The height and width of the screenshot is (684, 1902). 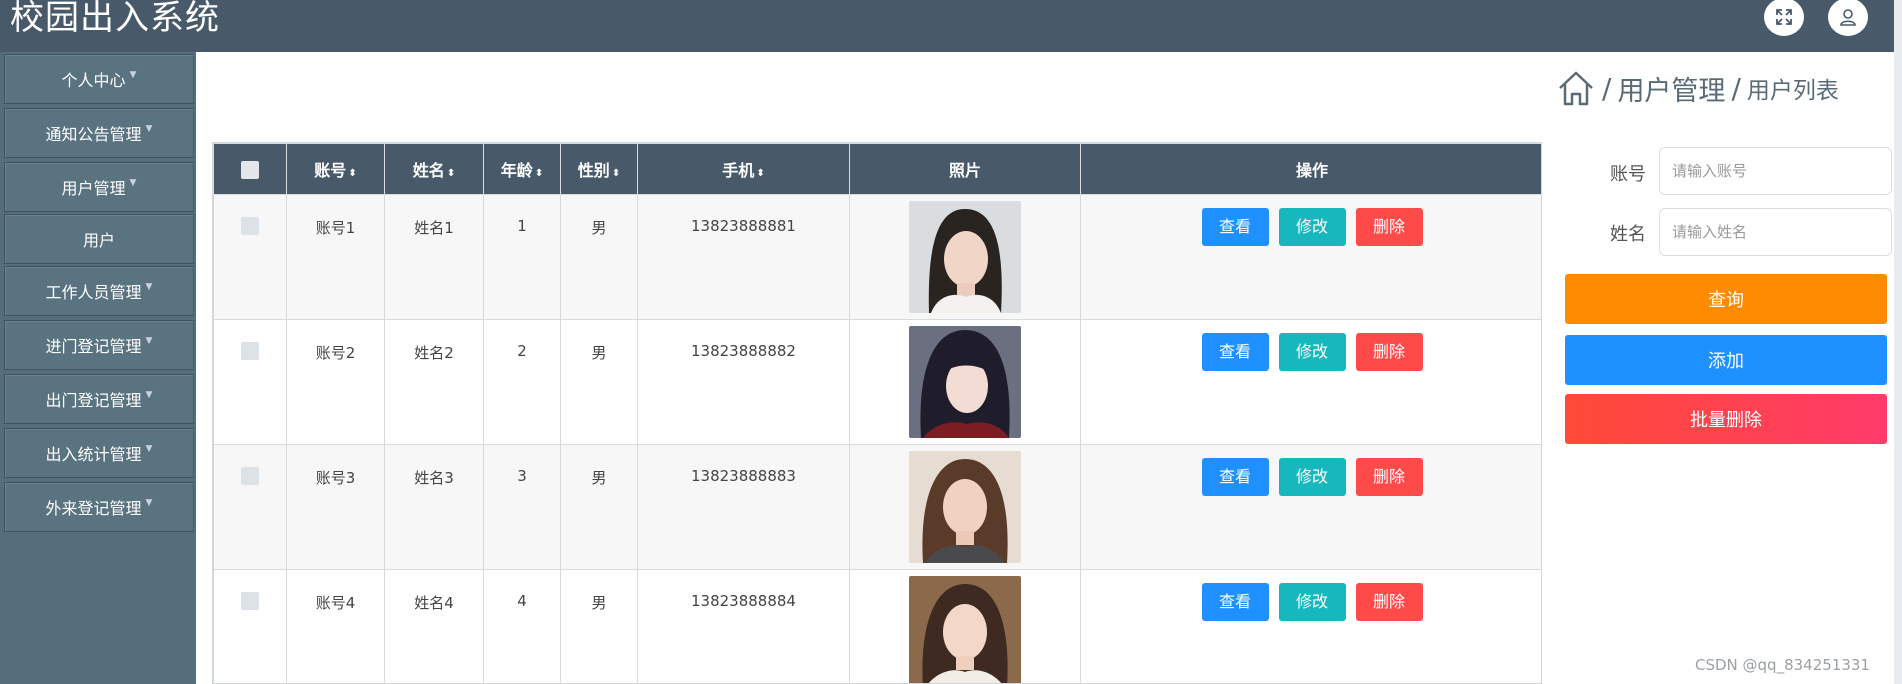 What do you see at coordinates (335, 507) in the screenshot?
I see `cell-account: 账号3` at bounding box center [335, 507].